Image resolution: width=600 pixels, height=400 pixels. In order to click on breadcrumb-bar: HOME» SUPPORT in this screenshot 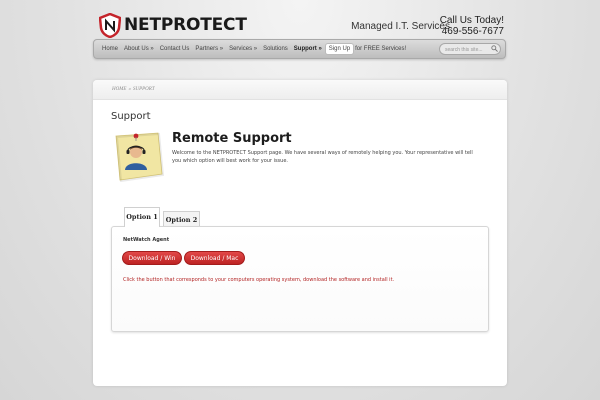, I will do `click(300, 90)`.